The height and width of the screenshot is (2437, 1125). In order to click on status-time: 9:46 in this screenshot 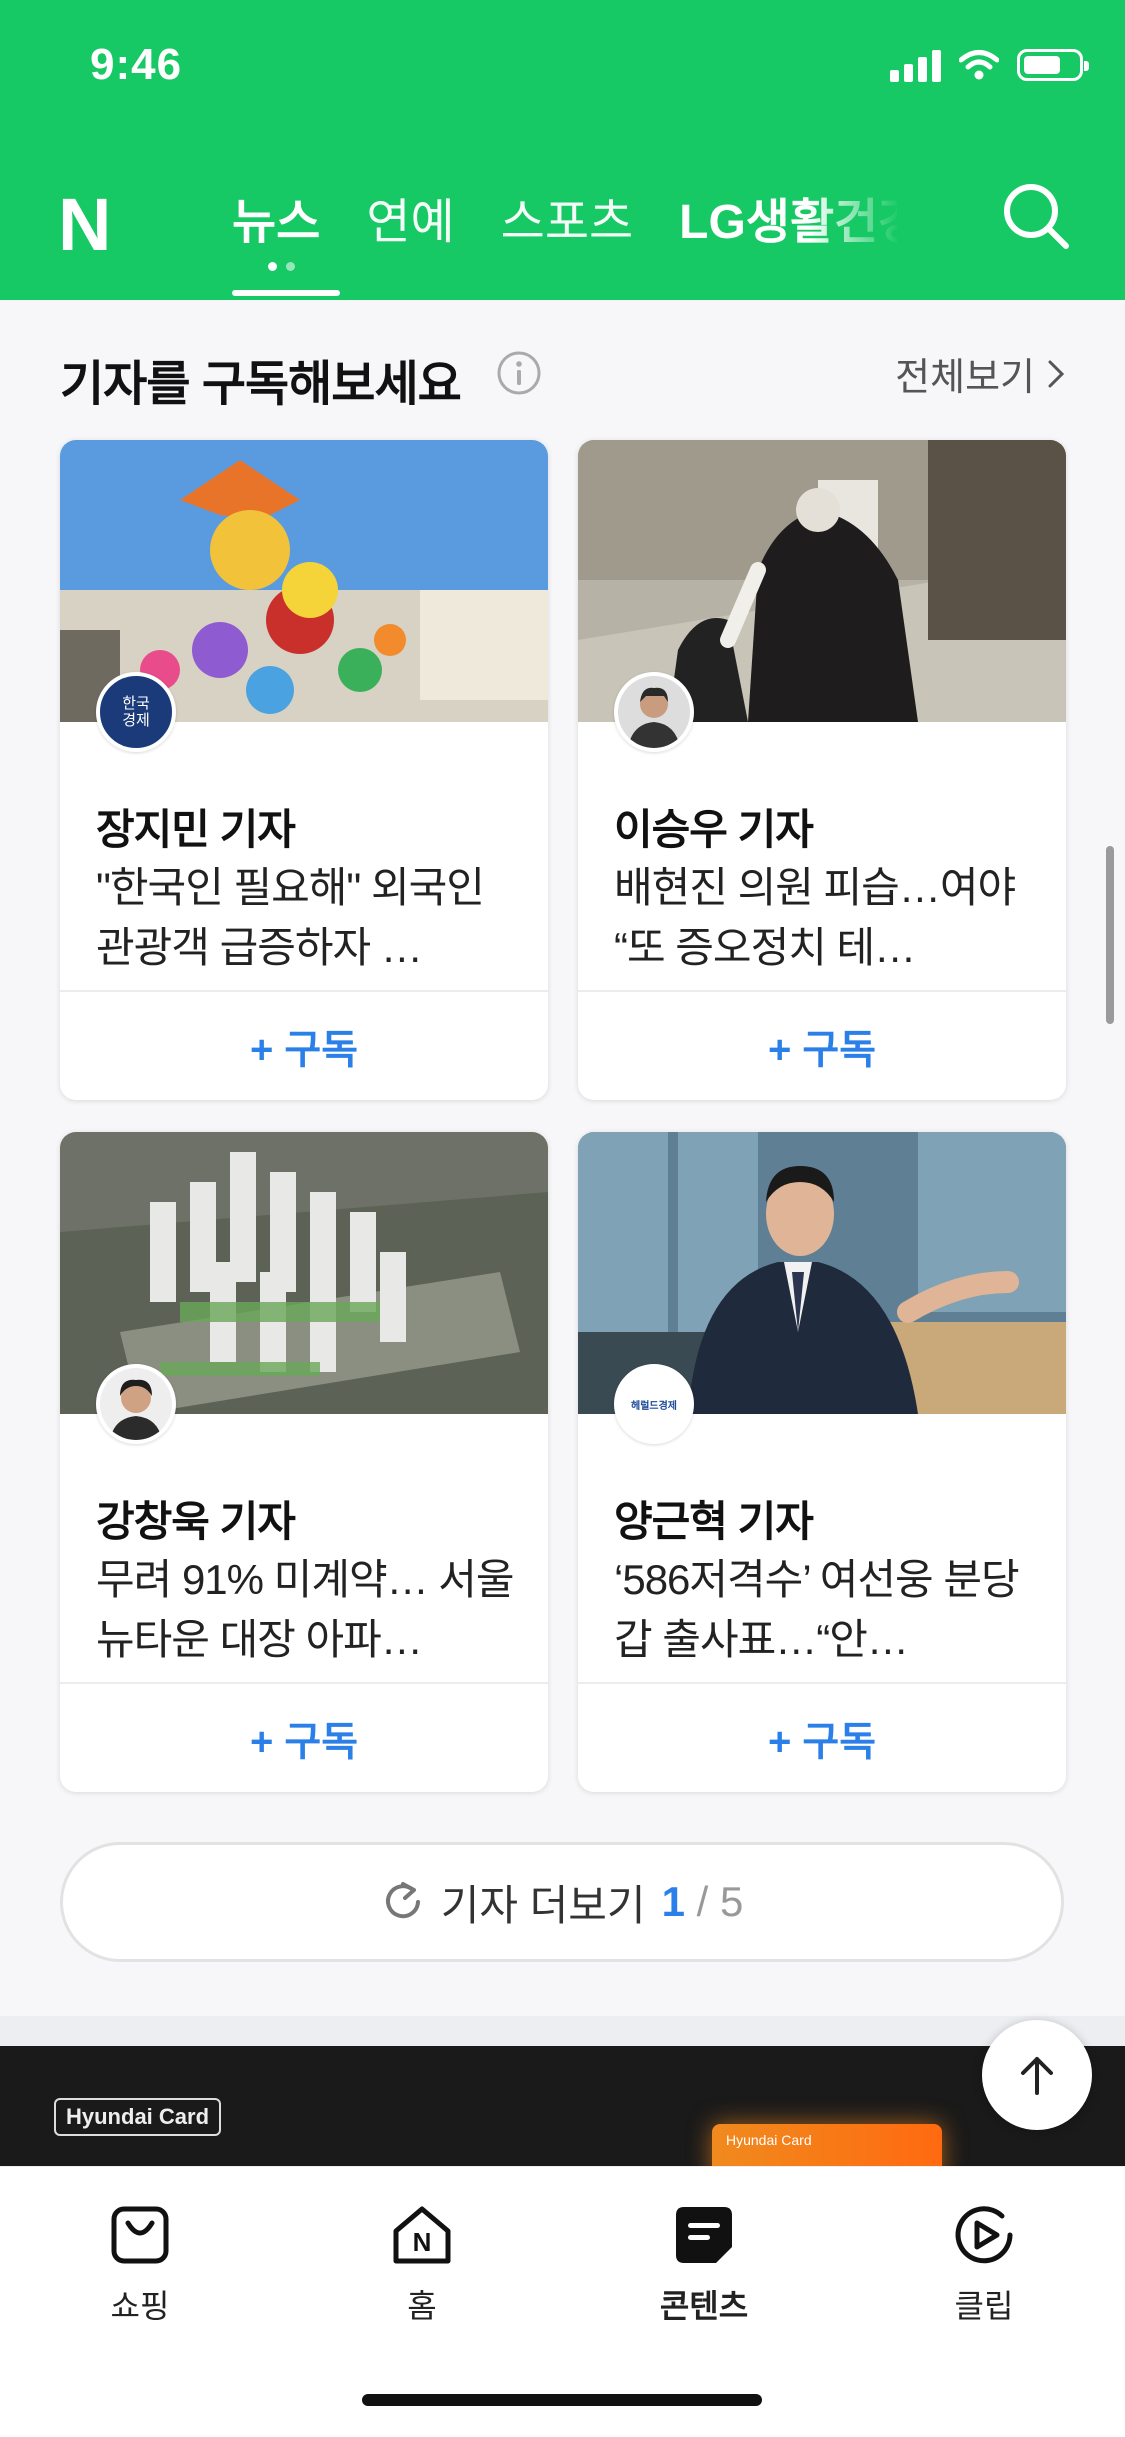, I will do `click(136, 64)`.